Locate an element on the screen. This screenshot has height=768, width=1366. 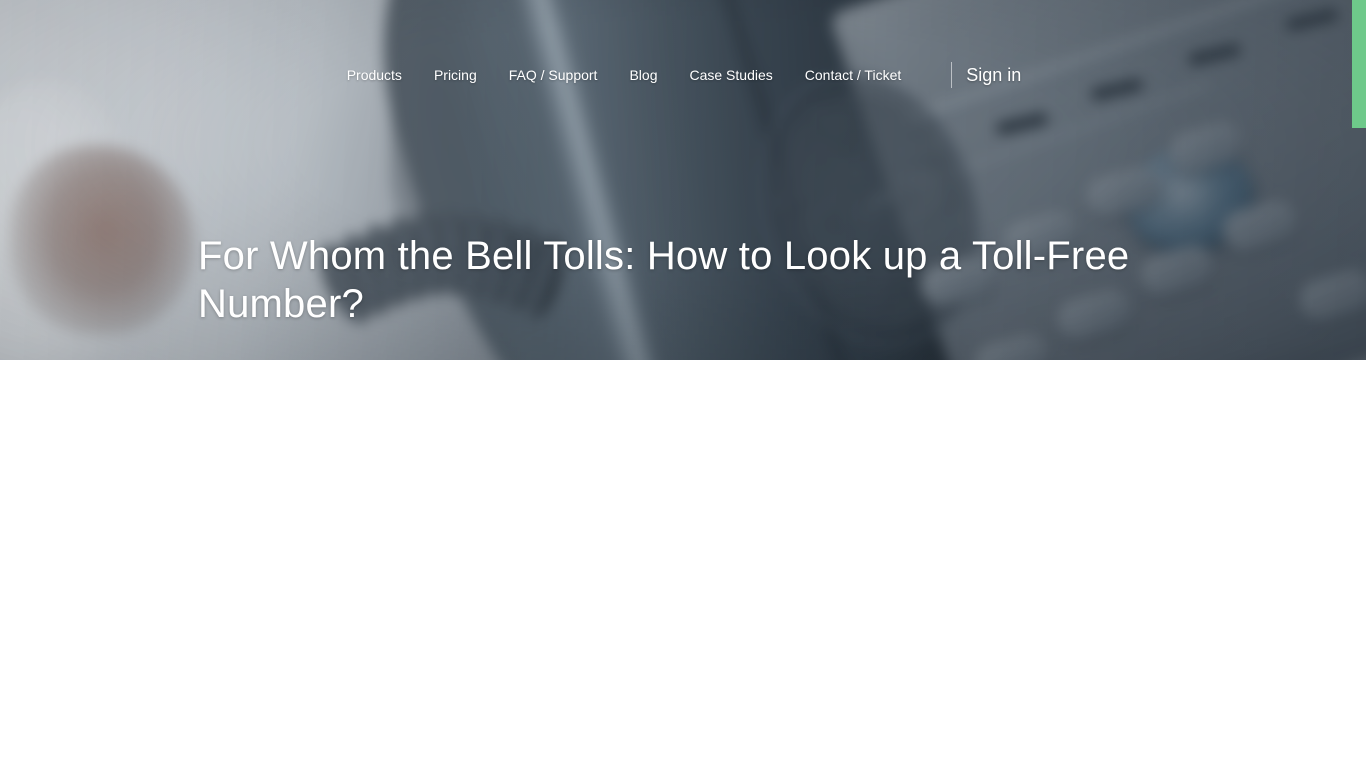
nav-item-contact-ticket: Contact / Ticket is located at coordinates (853, 75).